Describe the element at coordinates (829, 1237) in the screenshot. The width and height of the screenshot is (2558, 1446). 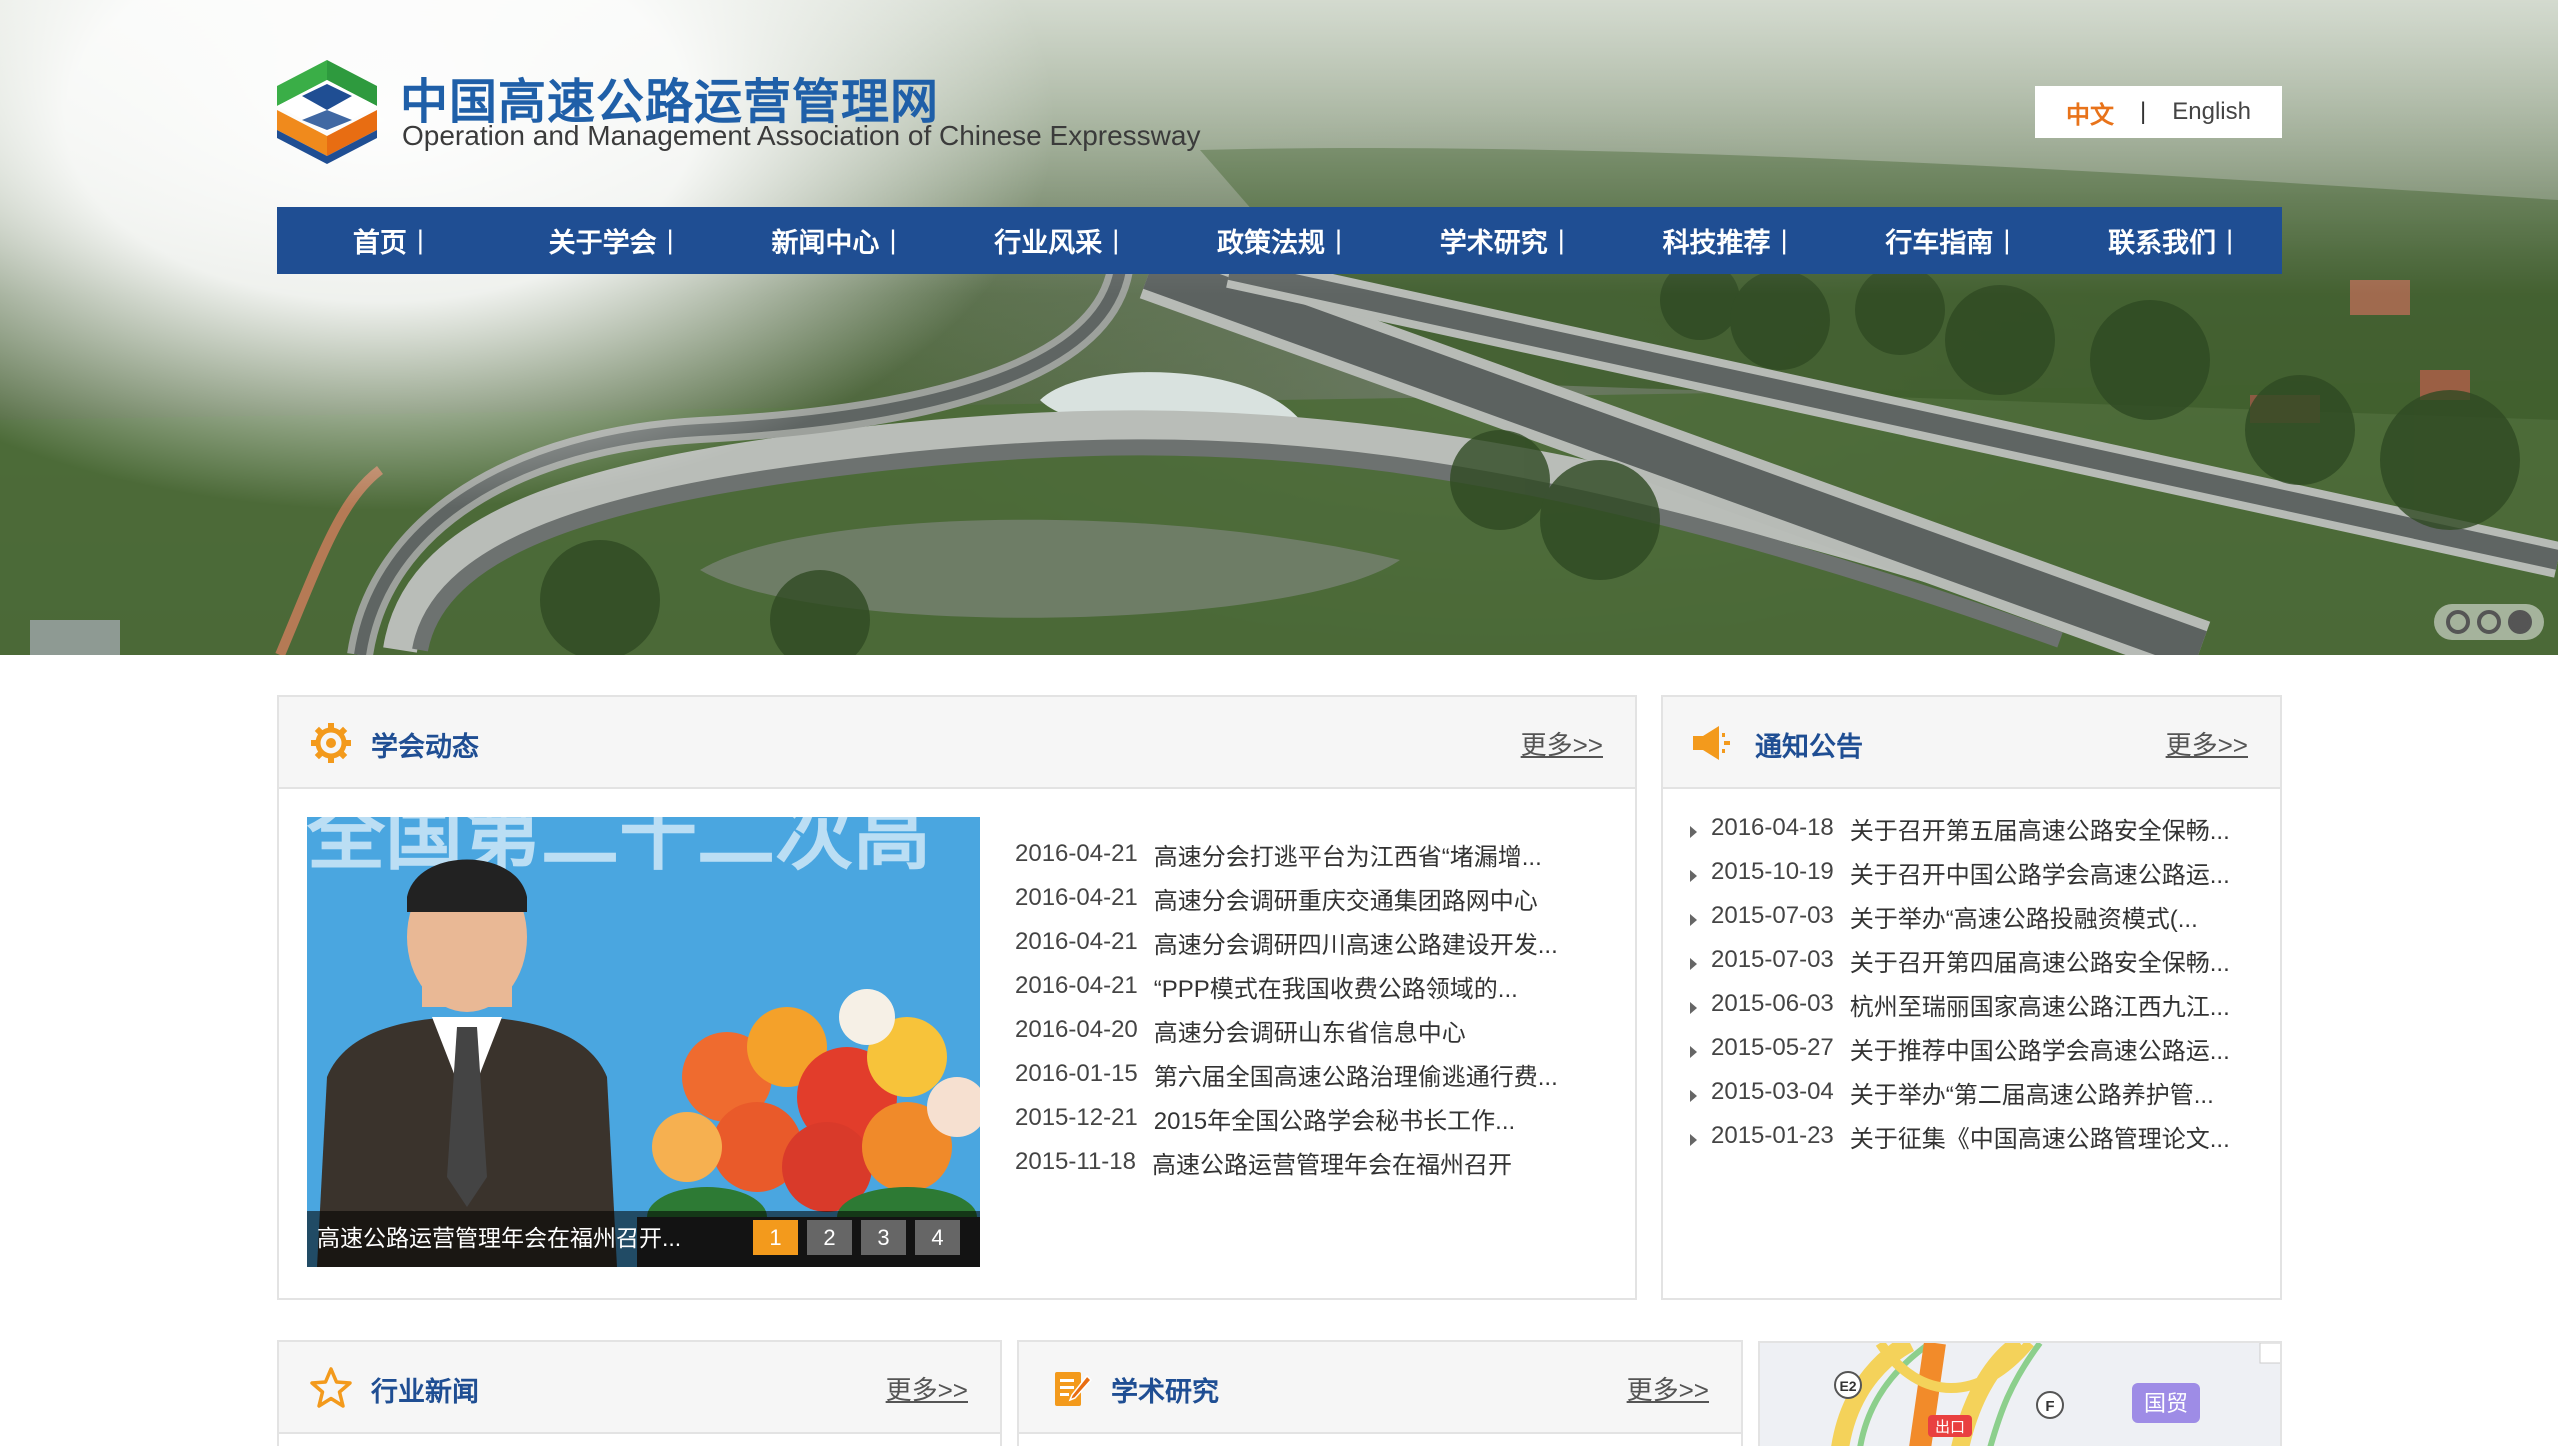
I see `slider-page-button: 2` at that location.